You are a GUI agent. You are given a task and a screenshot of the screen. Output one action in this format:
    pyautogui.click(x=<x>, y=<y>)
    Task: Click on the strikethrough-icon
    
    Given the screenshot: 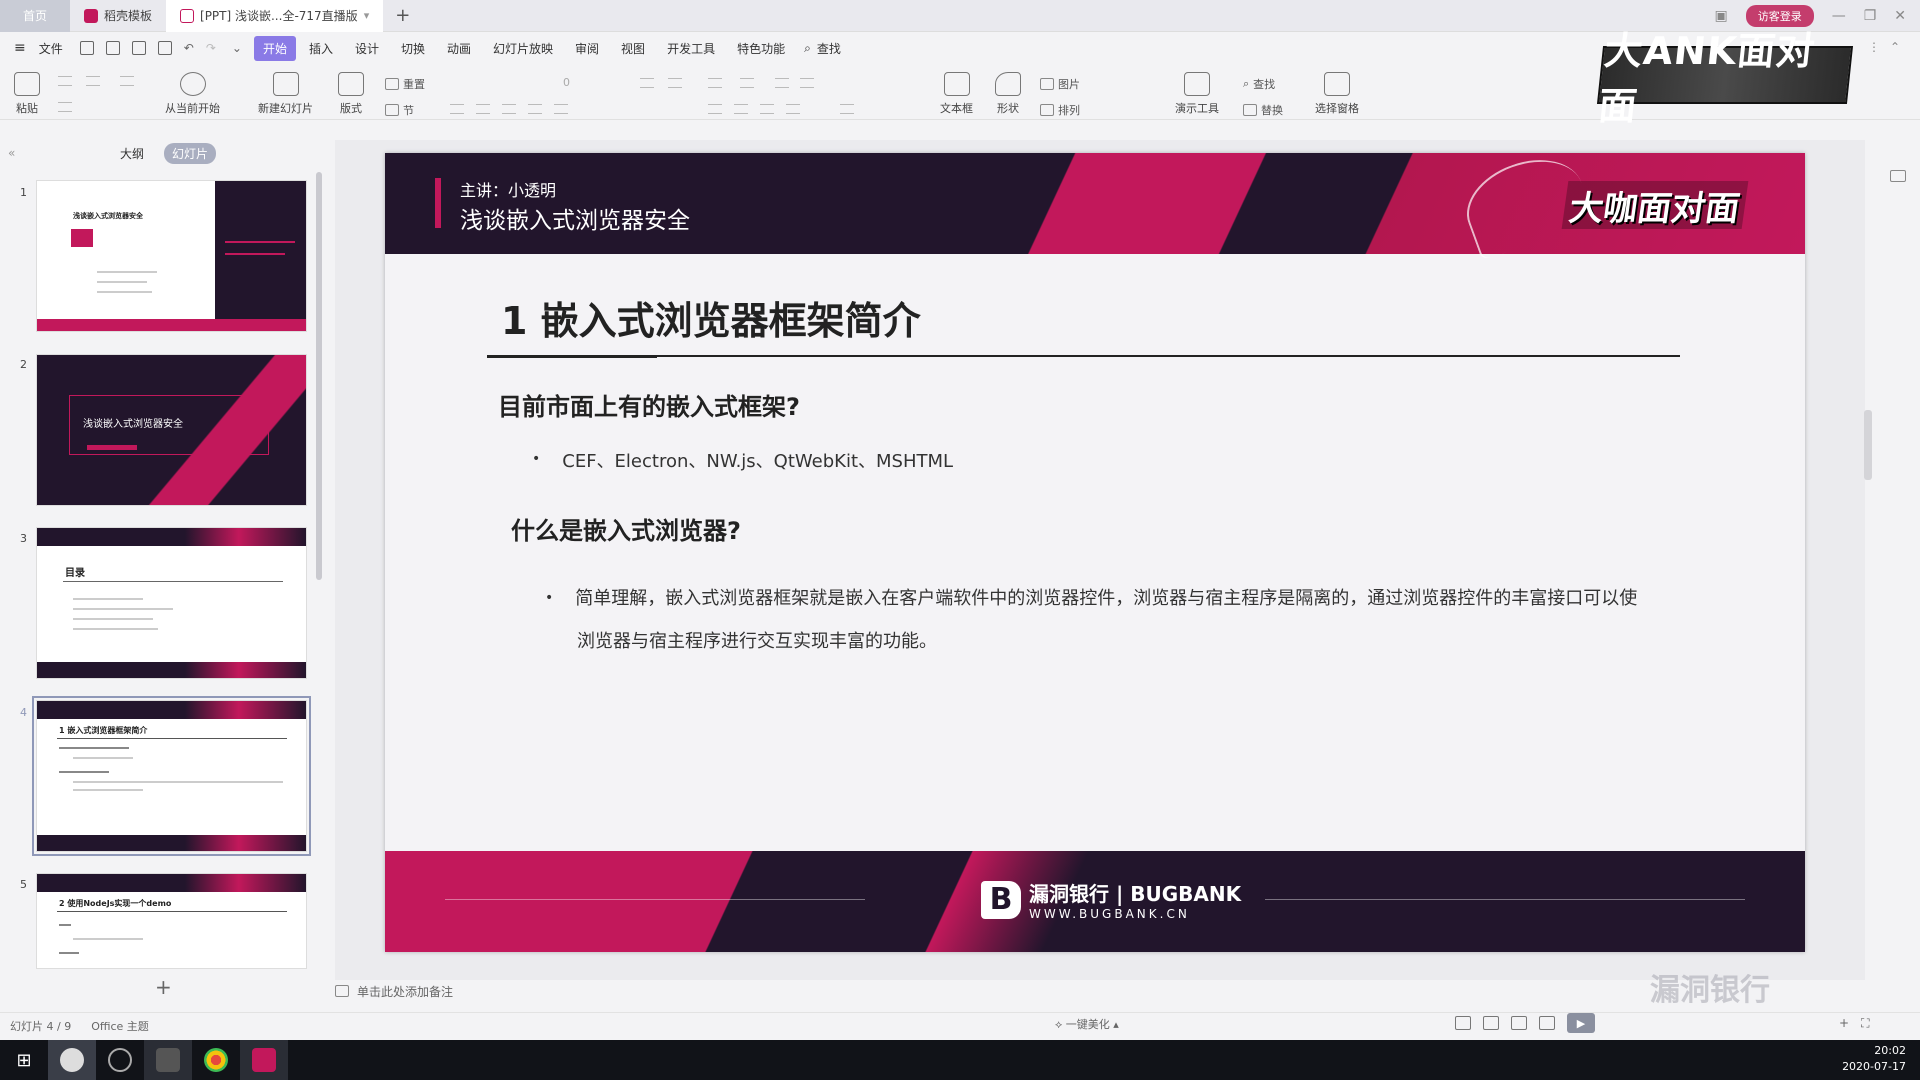 What is the action you would take?
    pyautogui.click(x=535, y=109)
    